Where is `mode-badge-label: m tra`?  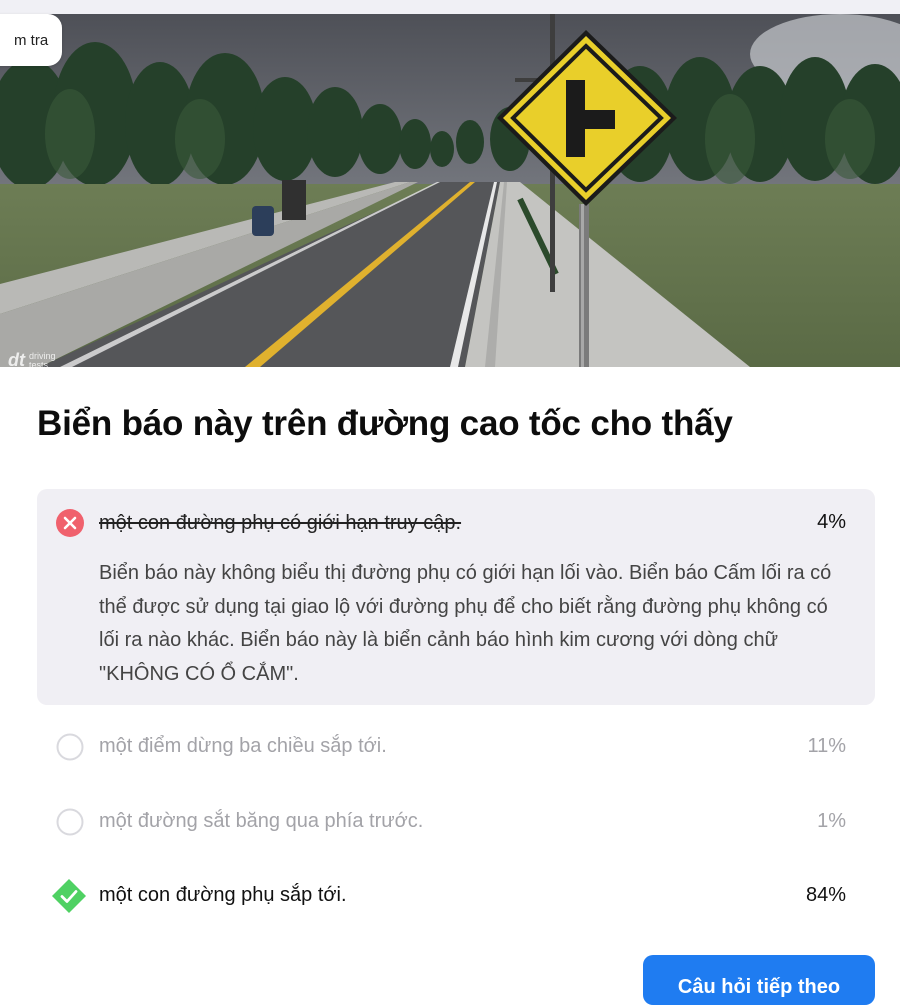
mode-badge-label: m tra is located at coordinates (31, 40).